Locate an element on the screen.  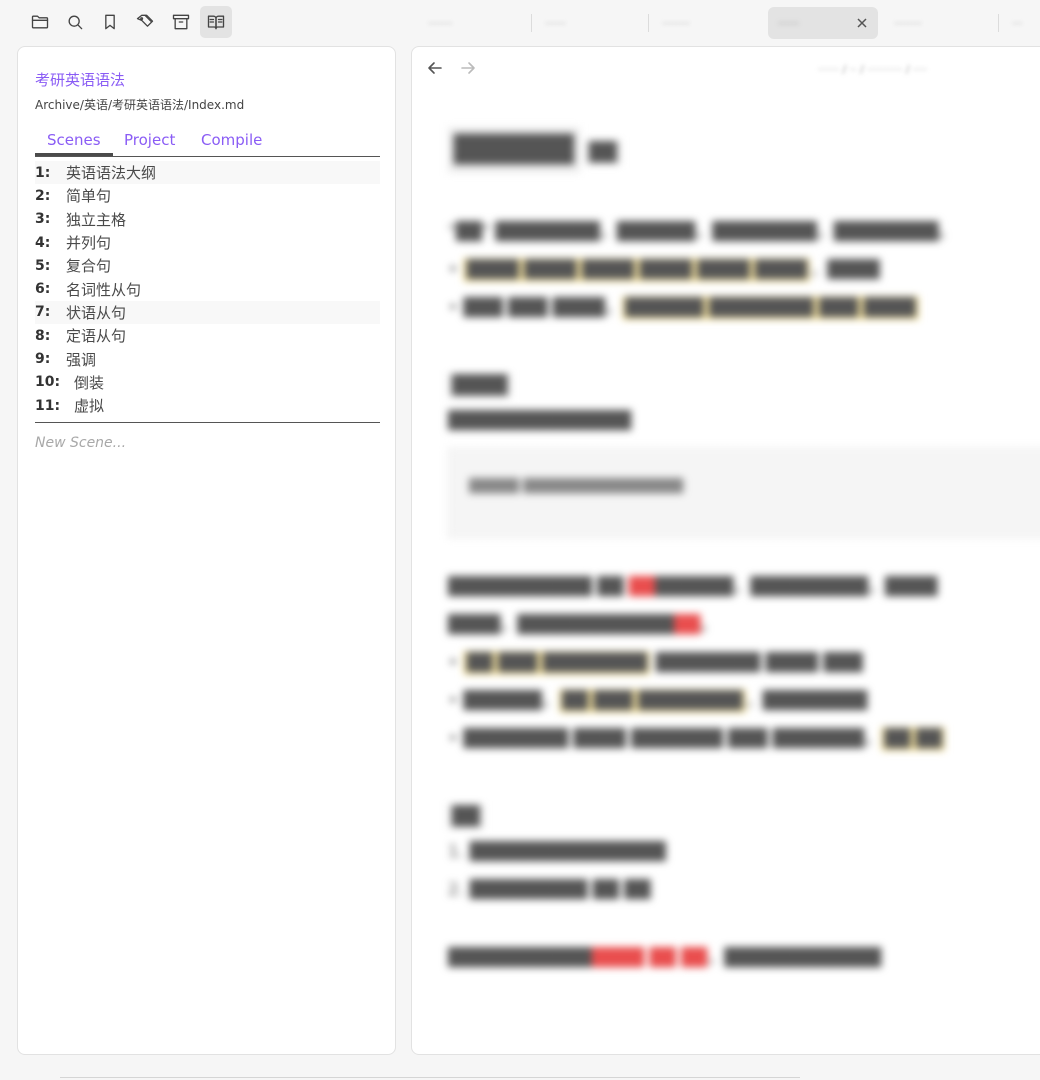
tab-scenes: Scenes is located at coordinates (74, 143).